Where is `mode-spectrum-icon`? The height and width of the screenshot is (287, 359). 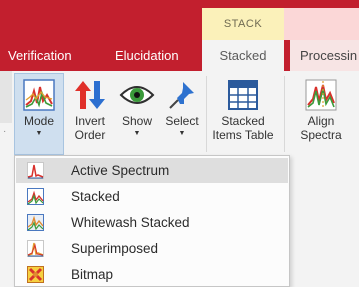 mode-spectrum-icon is located at coordinates (39, 95).